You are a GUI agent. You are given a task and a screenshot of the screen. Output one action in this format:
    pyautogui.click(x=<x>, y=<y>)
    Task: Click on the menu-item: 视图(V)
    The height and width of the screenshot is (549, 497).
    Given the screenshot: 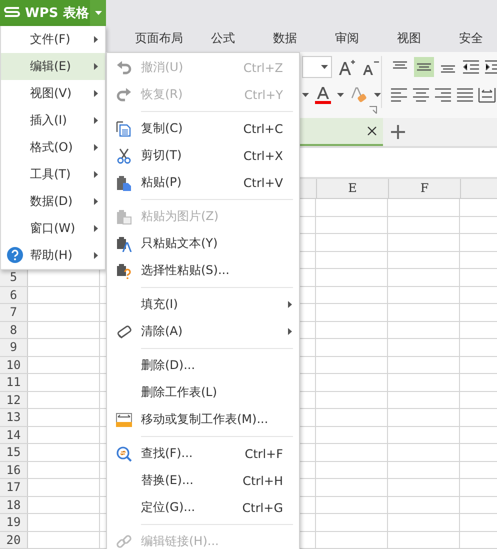 What is the action you would take?
    pyautogui.click(x=53, y=93)
    